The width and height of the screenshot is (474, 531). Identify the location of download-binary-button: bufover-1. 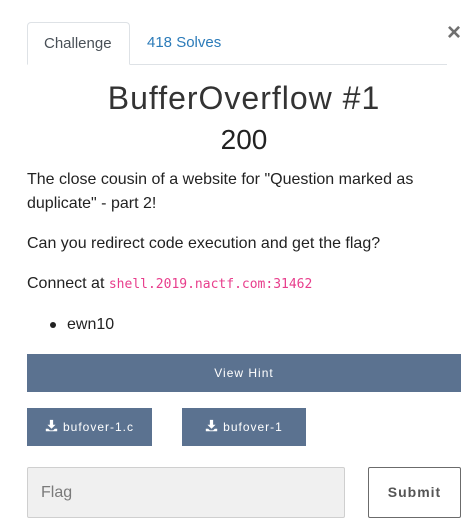
(244, 427).